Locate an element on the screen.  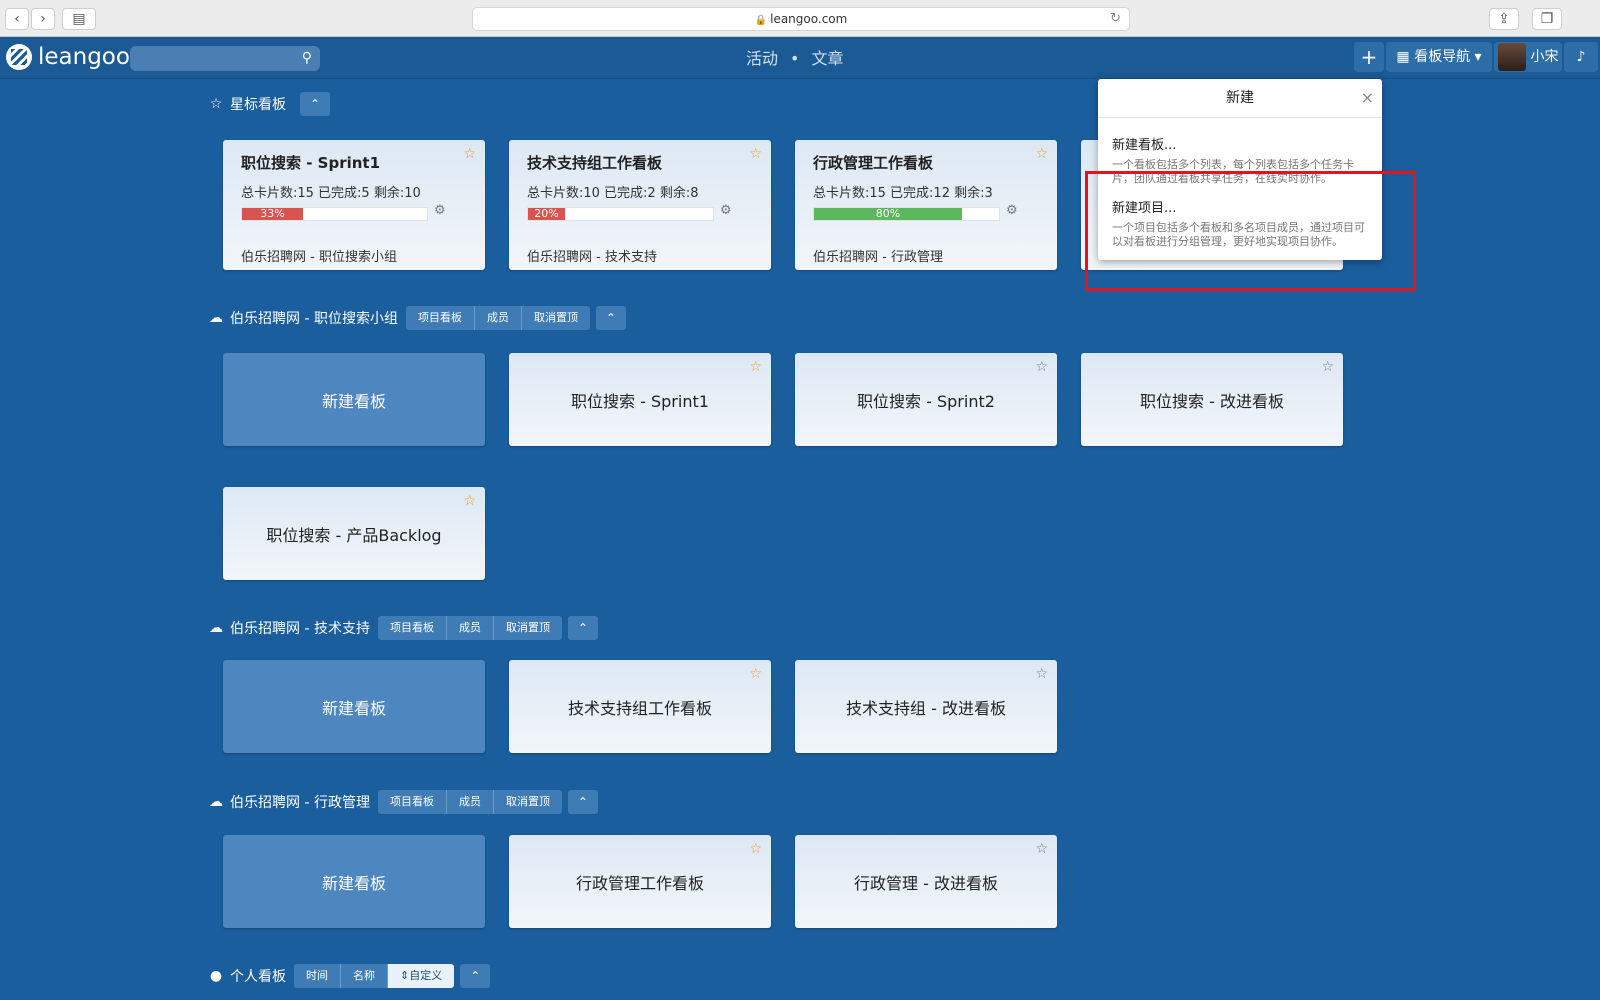
avatar is located at coordinates (1511, 57).